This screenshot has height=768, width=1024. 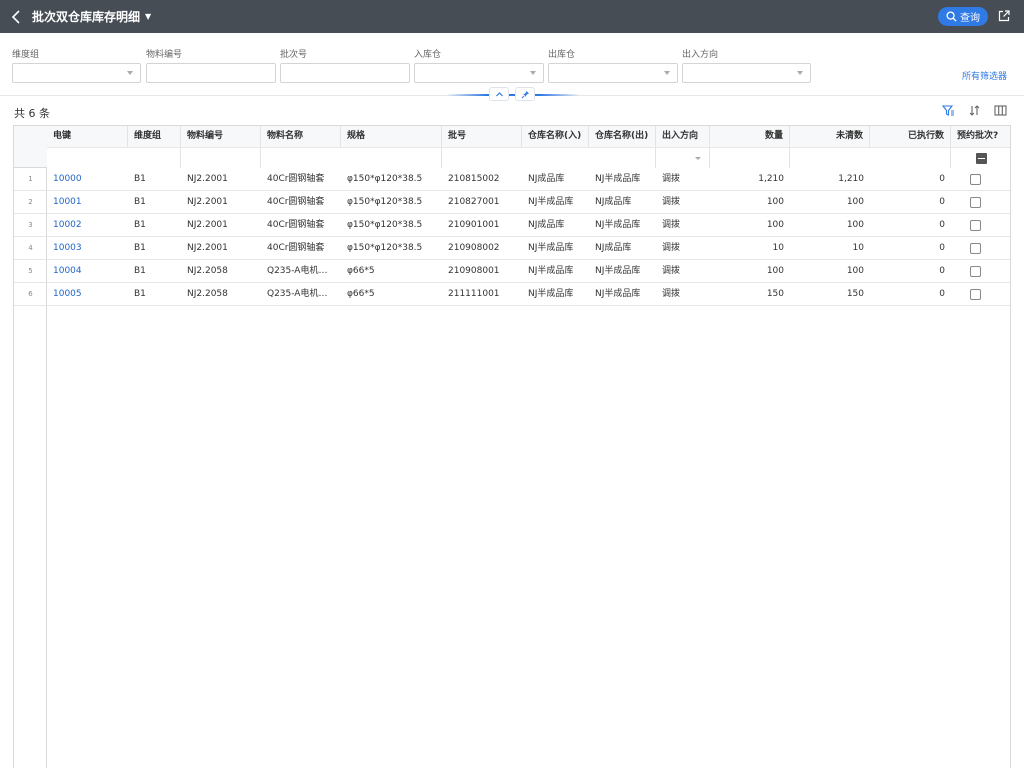 What do you see at coordinates (870, 157) in the screenshot?
I see `column-filter-open-quantity` at bounding box center [870, 157].